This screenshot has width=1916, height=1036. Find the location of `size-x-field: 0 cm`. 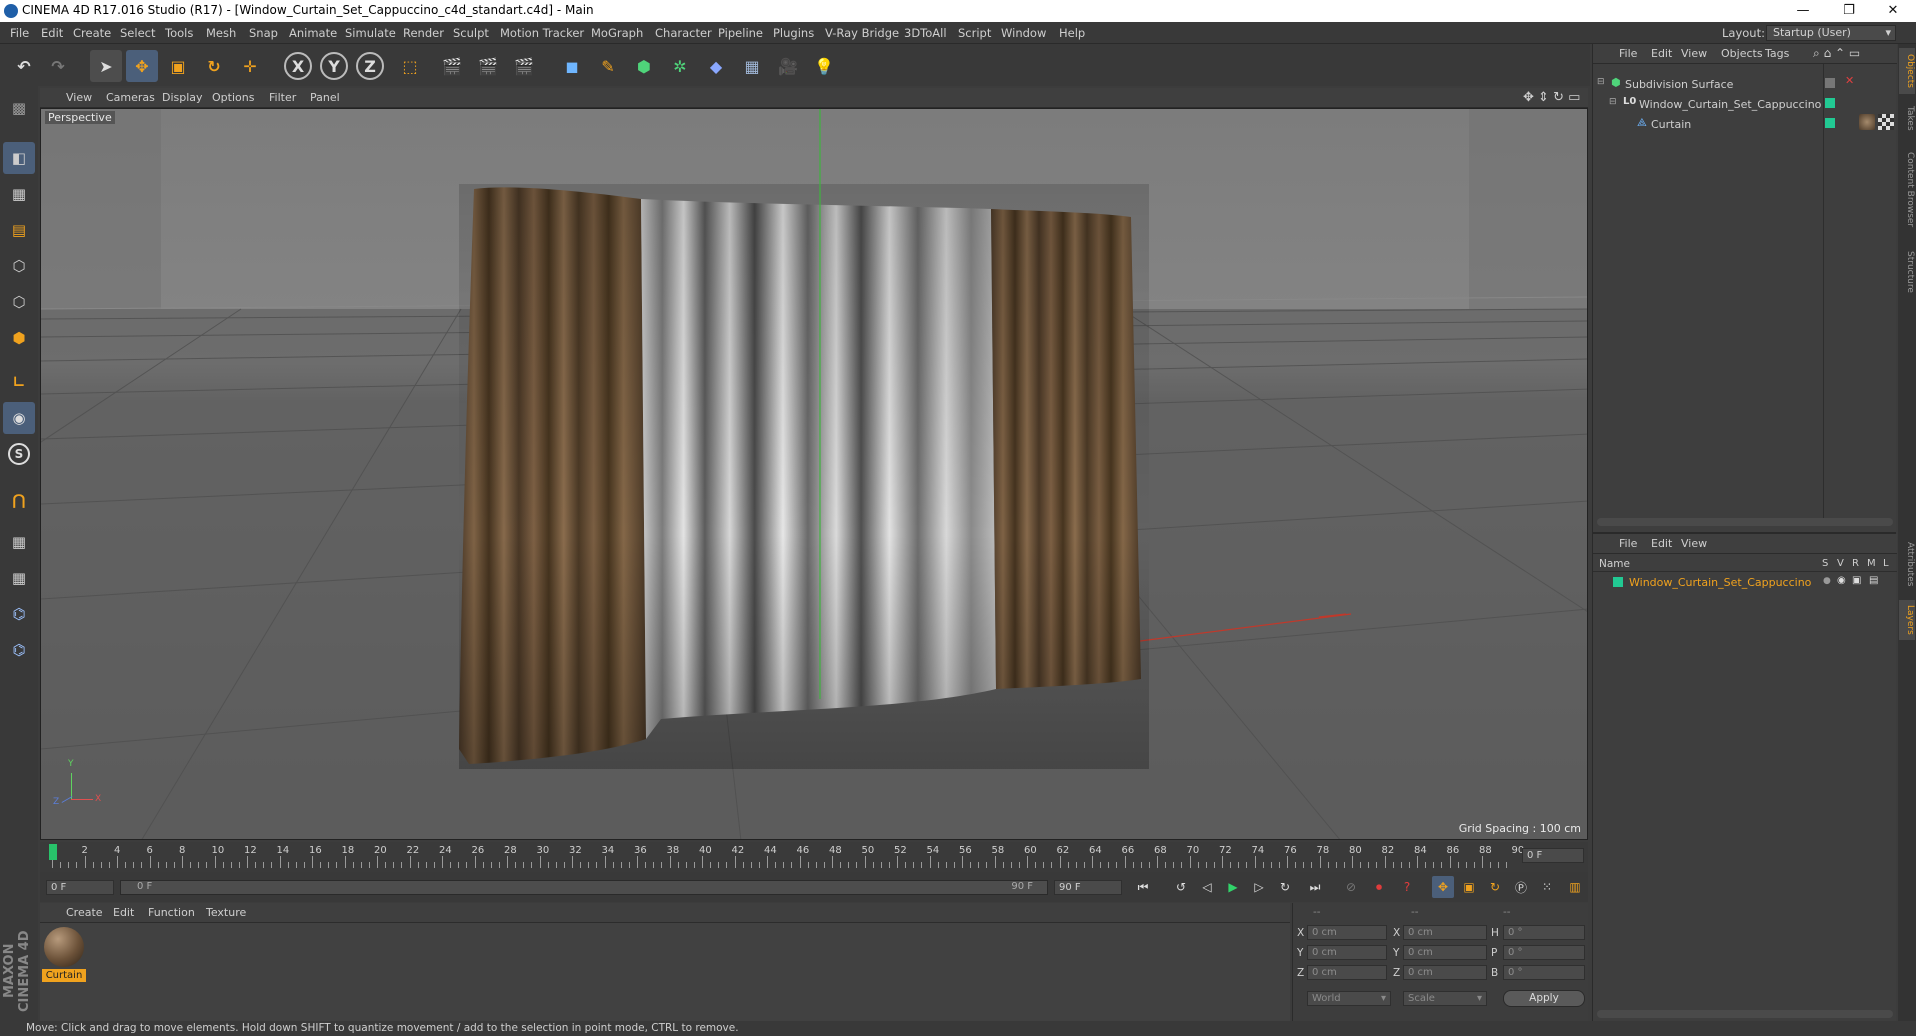

size-x-field: 0 cm is located at coordinates (1445, 932).